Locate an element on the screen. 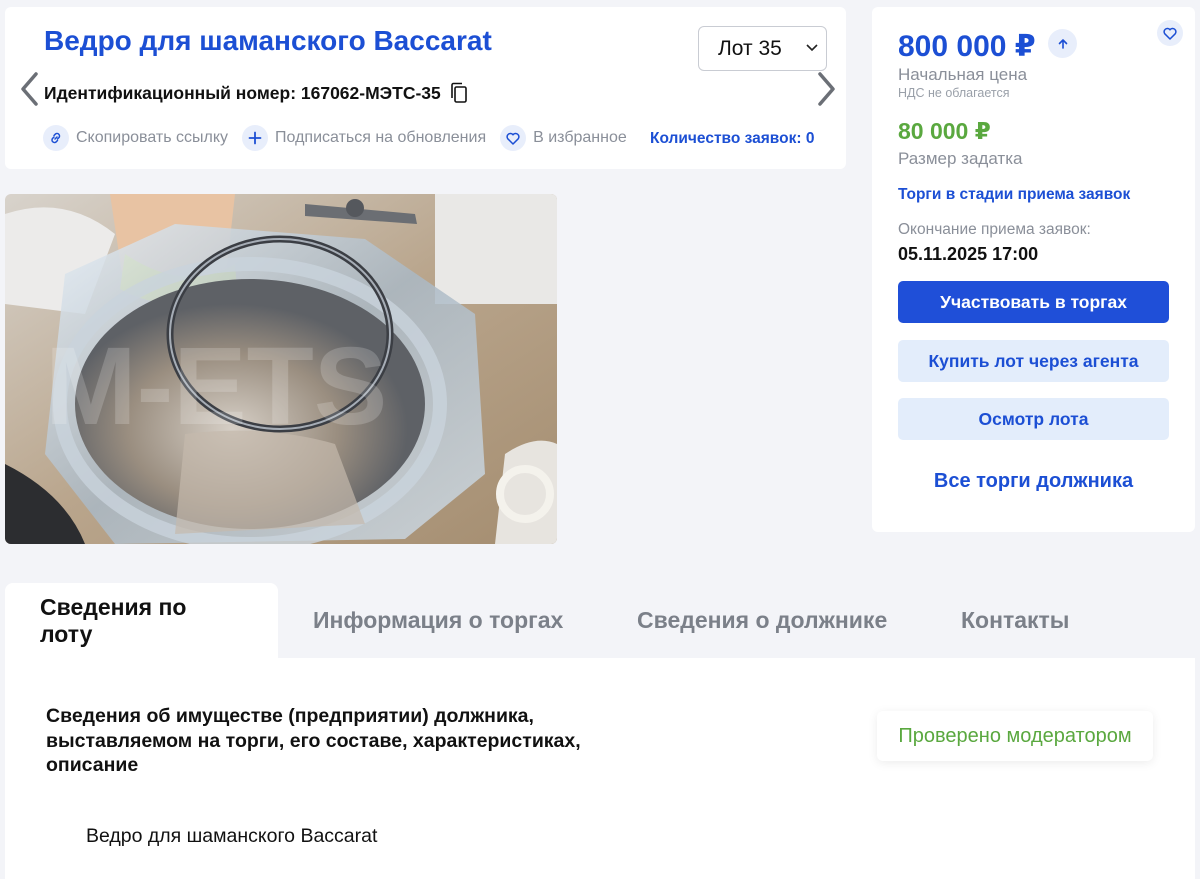  auction-status: Торги в стадии приема заявок is located at coordinates (1014, 194).